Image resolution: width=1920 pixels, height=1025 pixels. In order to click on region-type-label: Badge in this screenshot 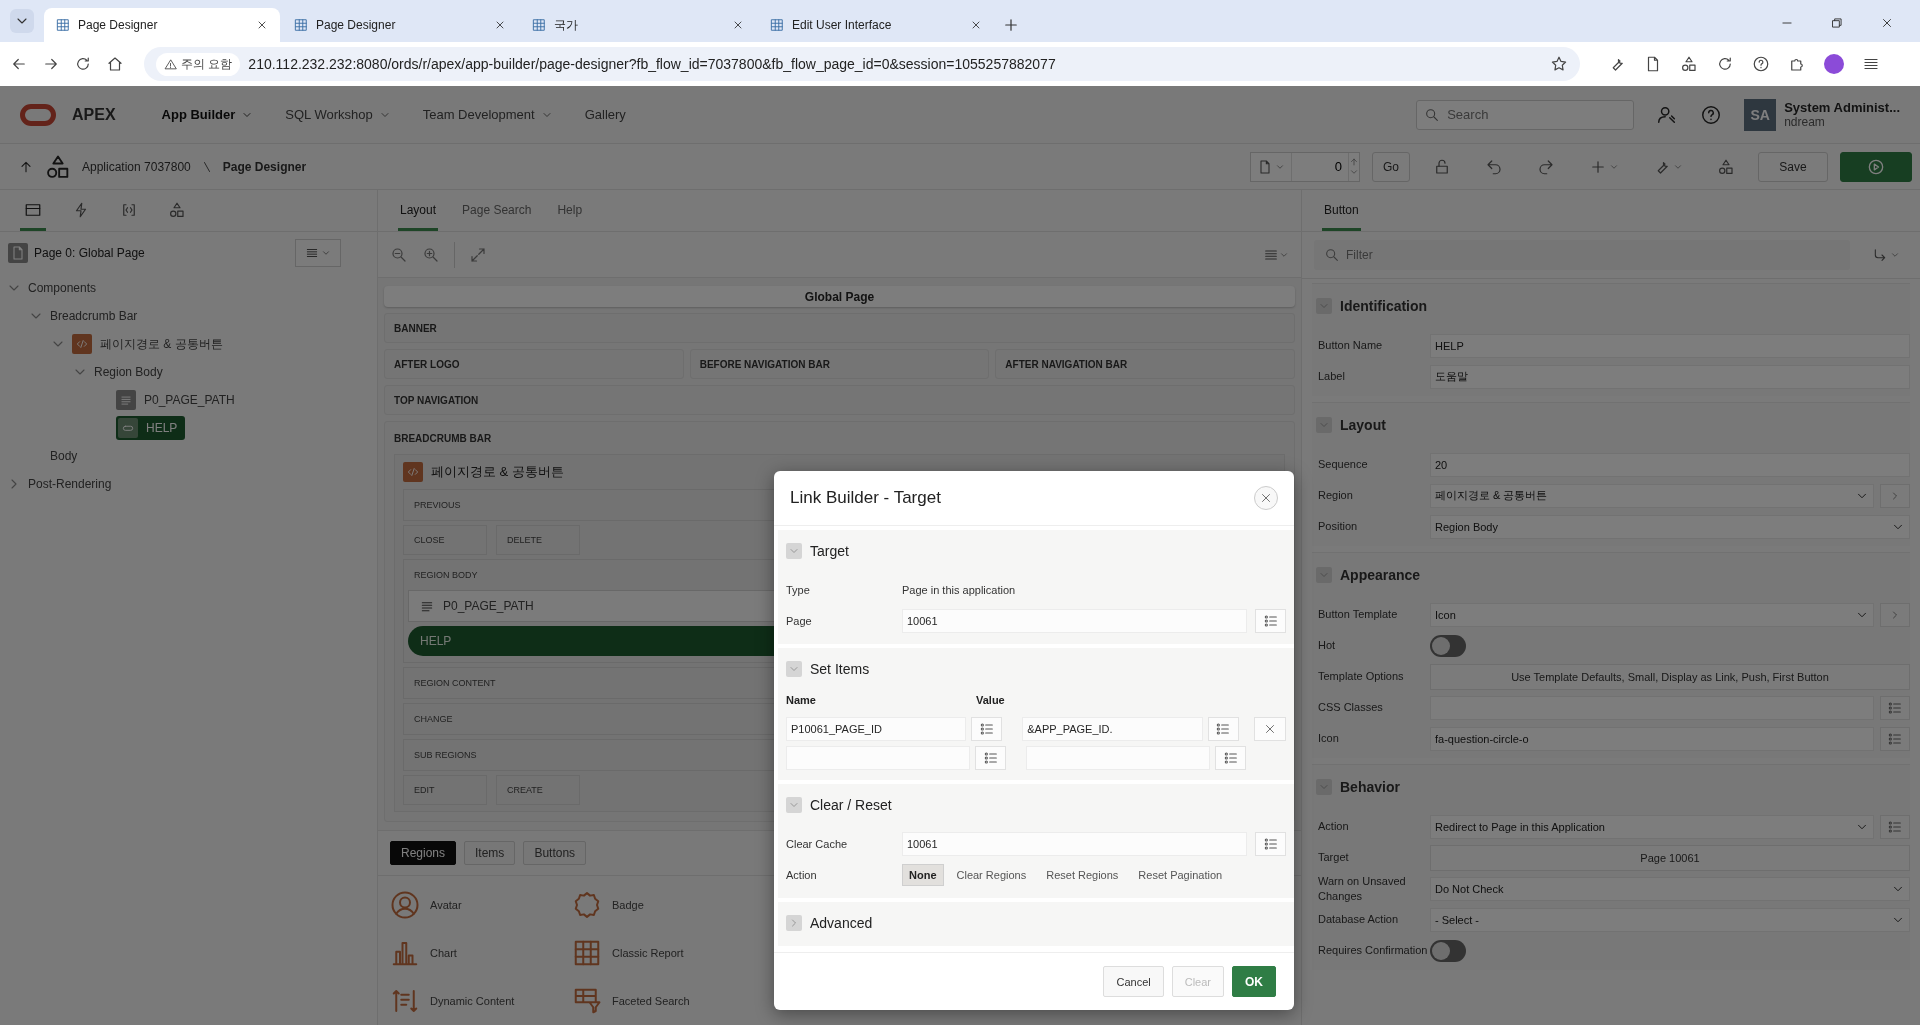, I will do `click(628, 905)`.